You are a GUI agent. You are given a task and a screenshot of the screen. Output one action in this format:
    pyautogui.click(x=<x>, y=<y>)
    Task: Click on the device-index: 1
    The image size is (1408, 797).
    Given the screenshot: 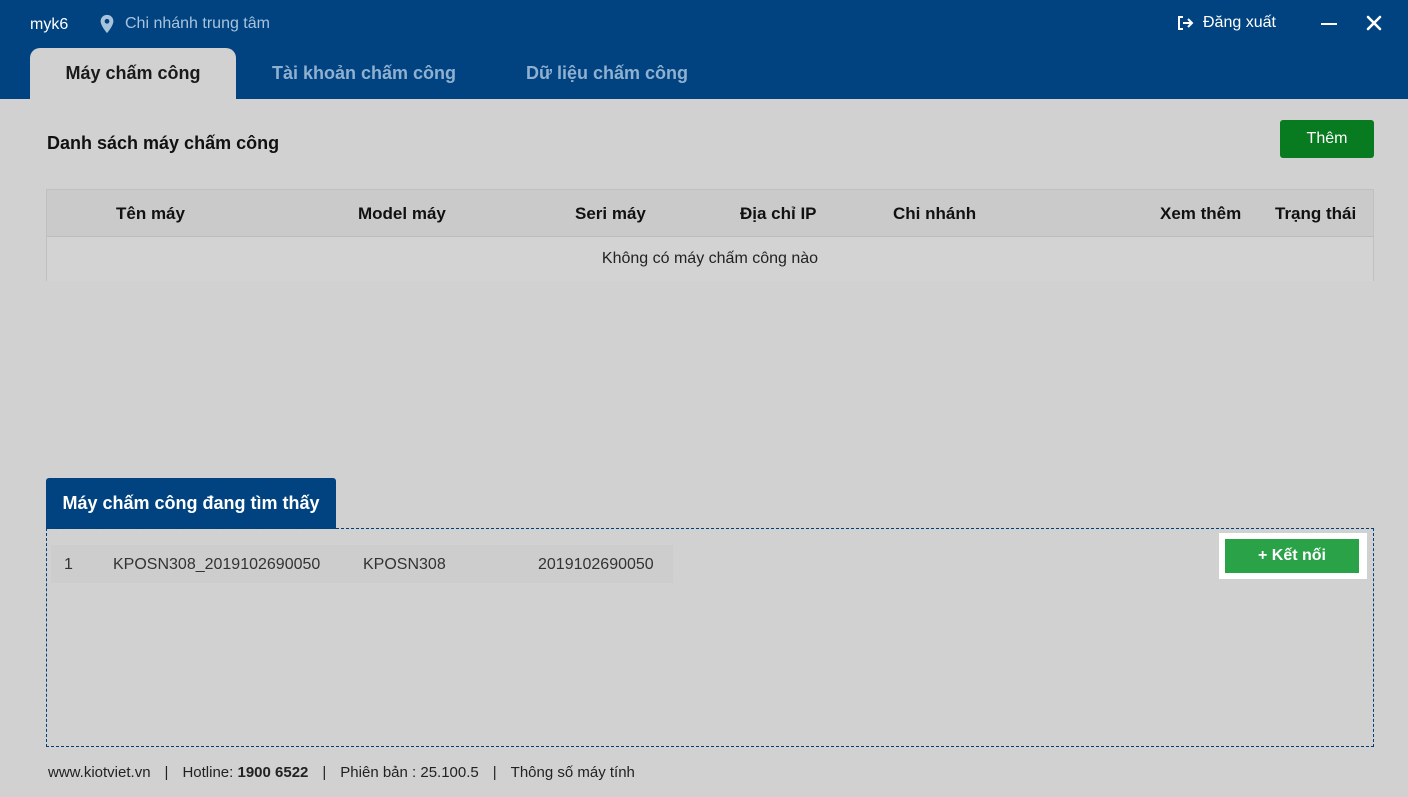 What is the action you would take?
    pyautogui.click(x=68, y=564)
    